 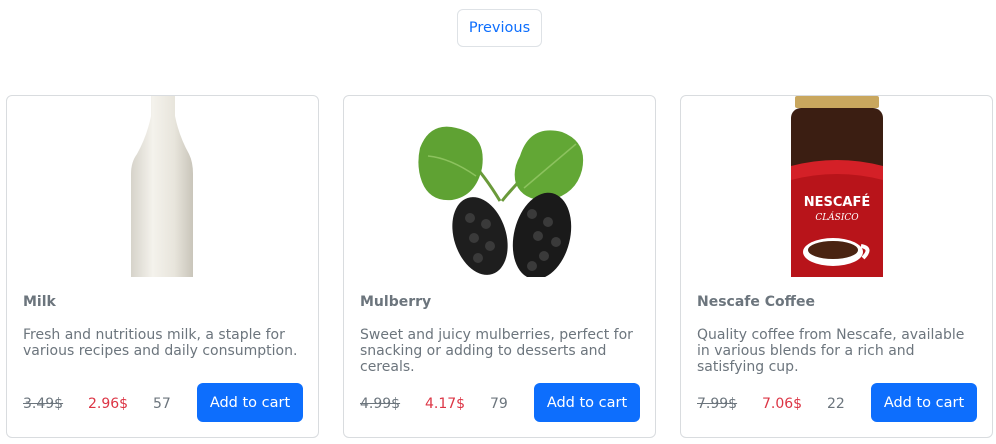 What do you see at coordinates (836, 202) in the screenshot?
I see `jar-brand-label: NESCAFÉ` at bounding box center [836, 202].